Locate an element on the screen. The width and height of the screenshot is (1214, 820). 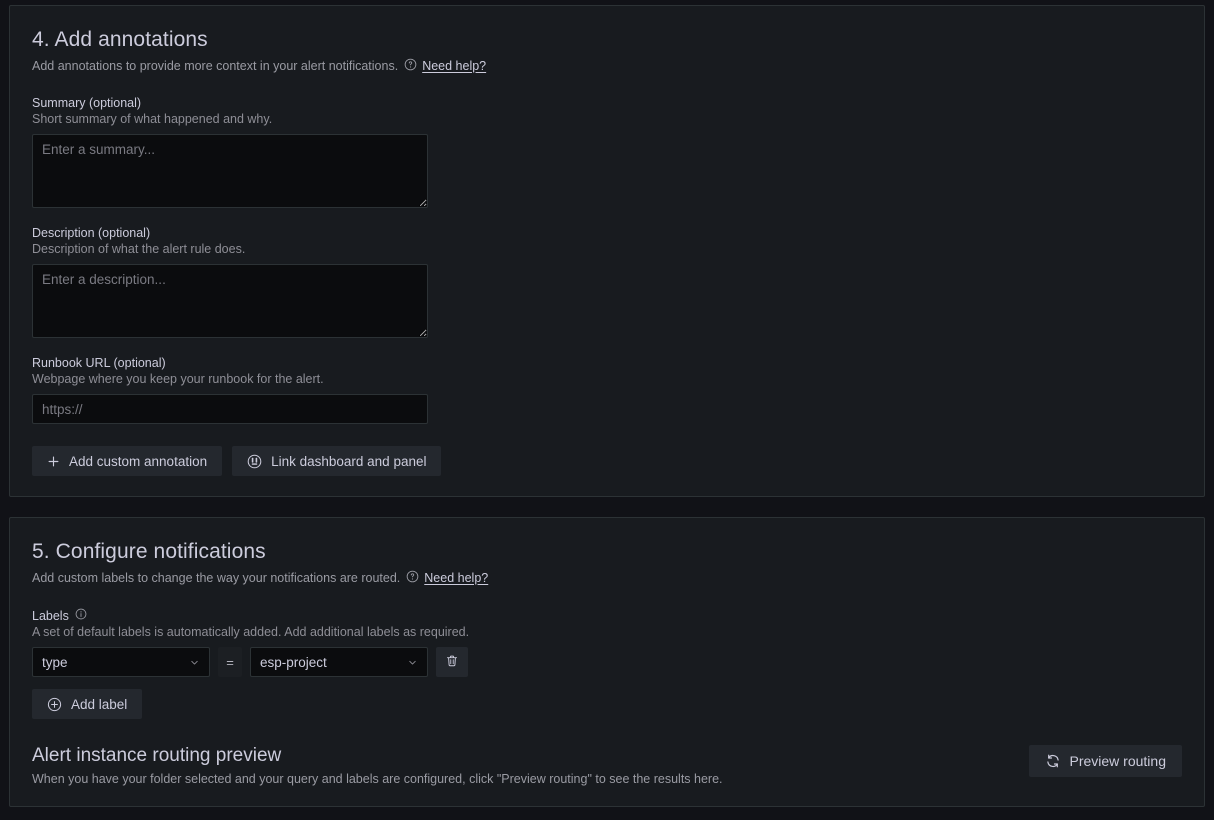
label-key-select: type is located at coordinates (121, 662).